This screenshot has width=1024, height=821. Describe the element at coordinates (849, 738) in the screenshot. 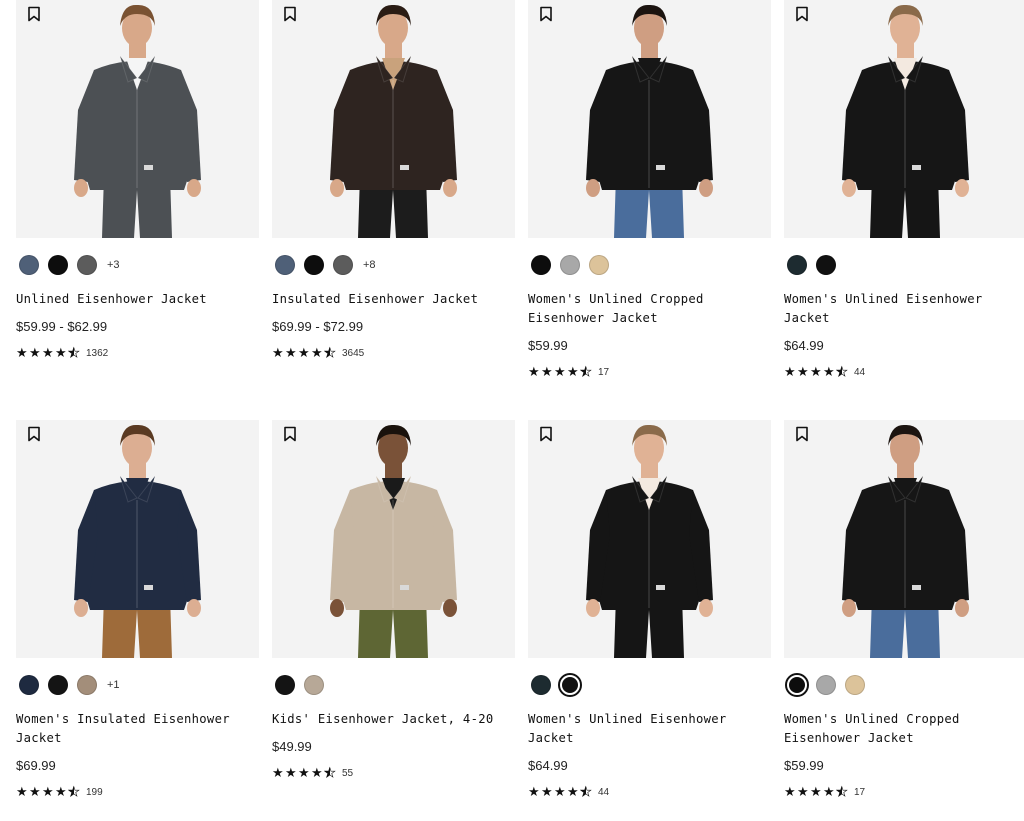

I see `product-name-line: Eisenhower Jacket` at that location.